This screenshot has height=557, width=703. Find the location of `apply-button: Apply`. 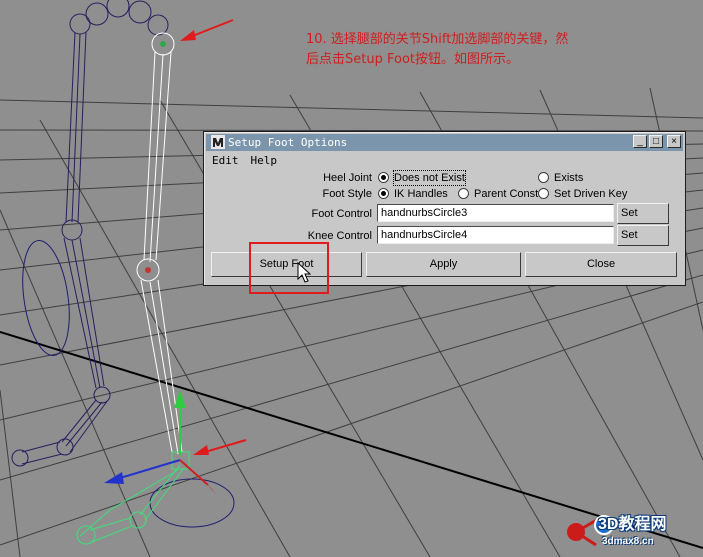

apply-button: Apply is located at coordinates (443, 264).